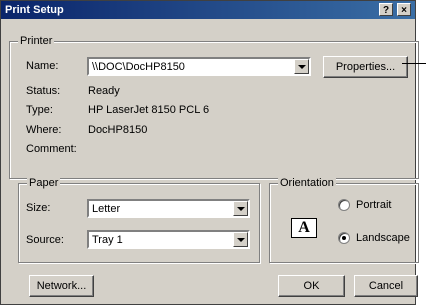 This screenshot has height=307, width=426. What do you see at coordinates (307, 183) in the screenshot?
I see `orientation-group-label: Orientation` at bounding box center [307, 183].